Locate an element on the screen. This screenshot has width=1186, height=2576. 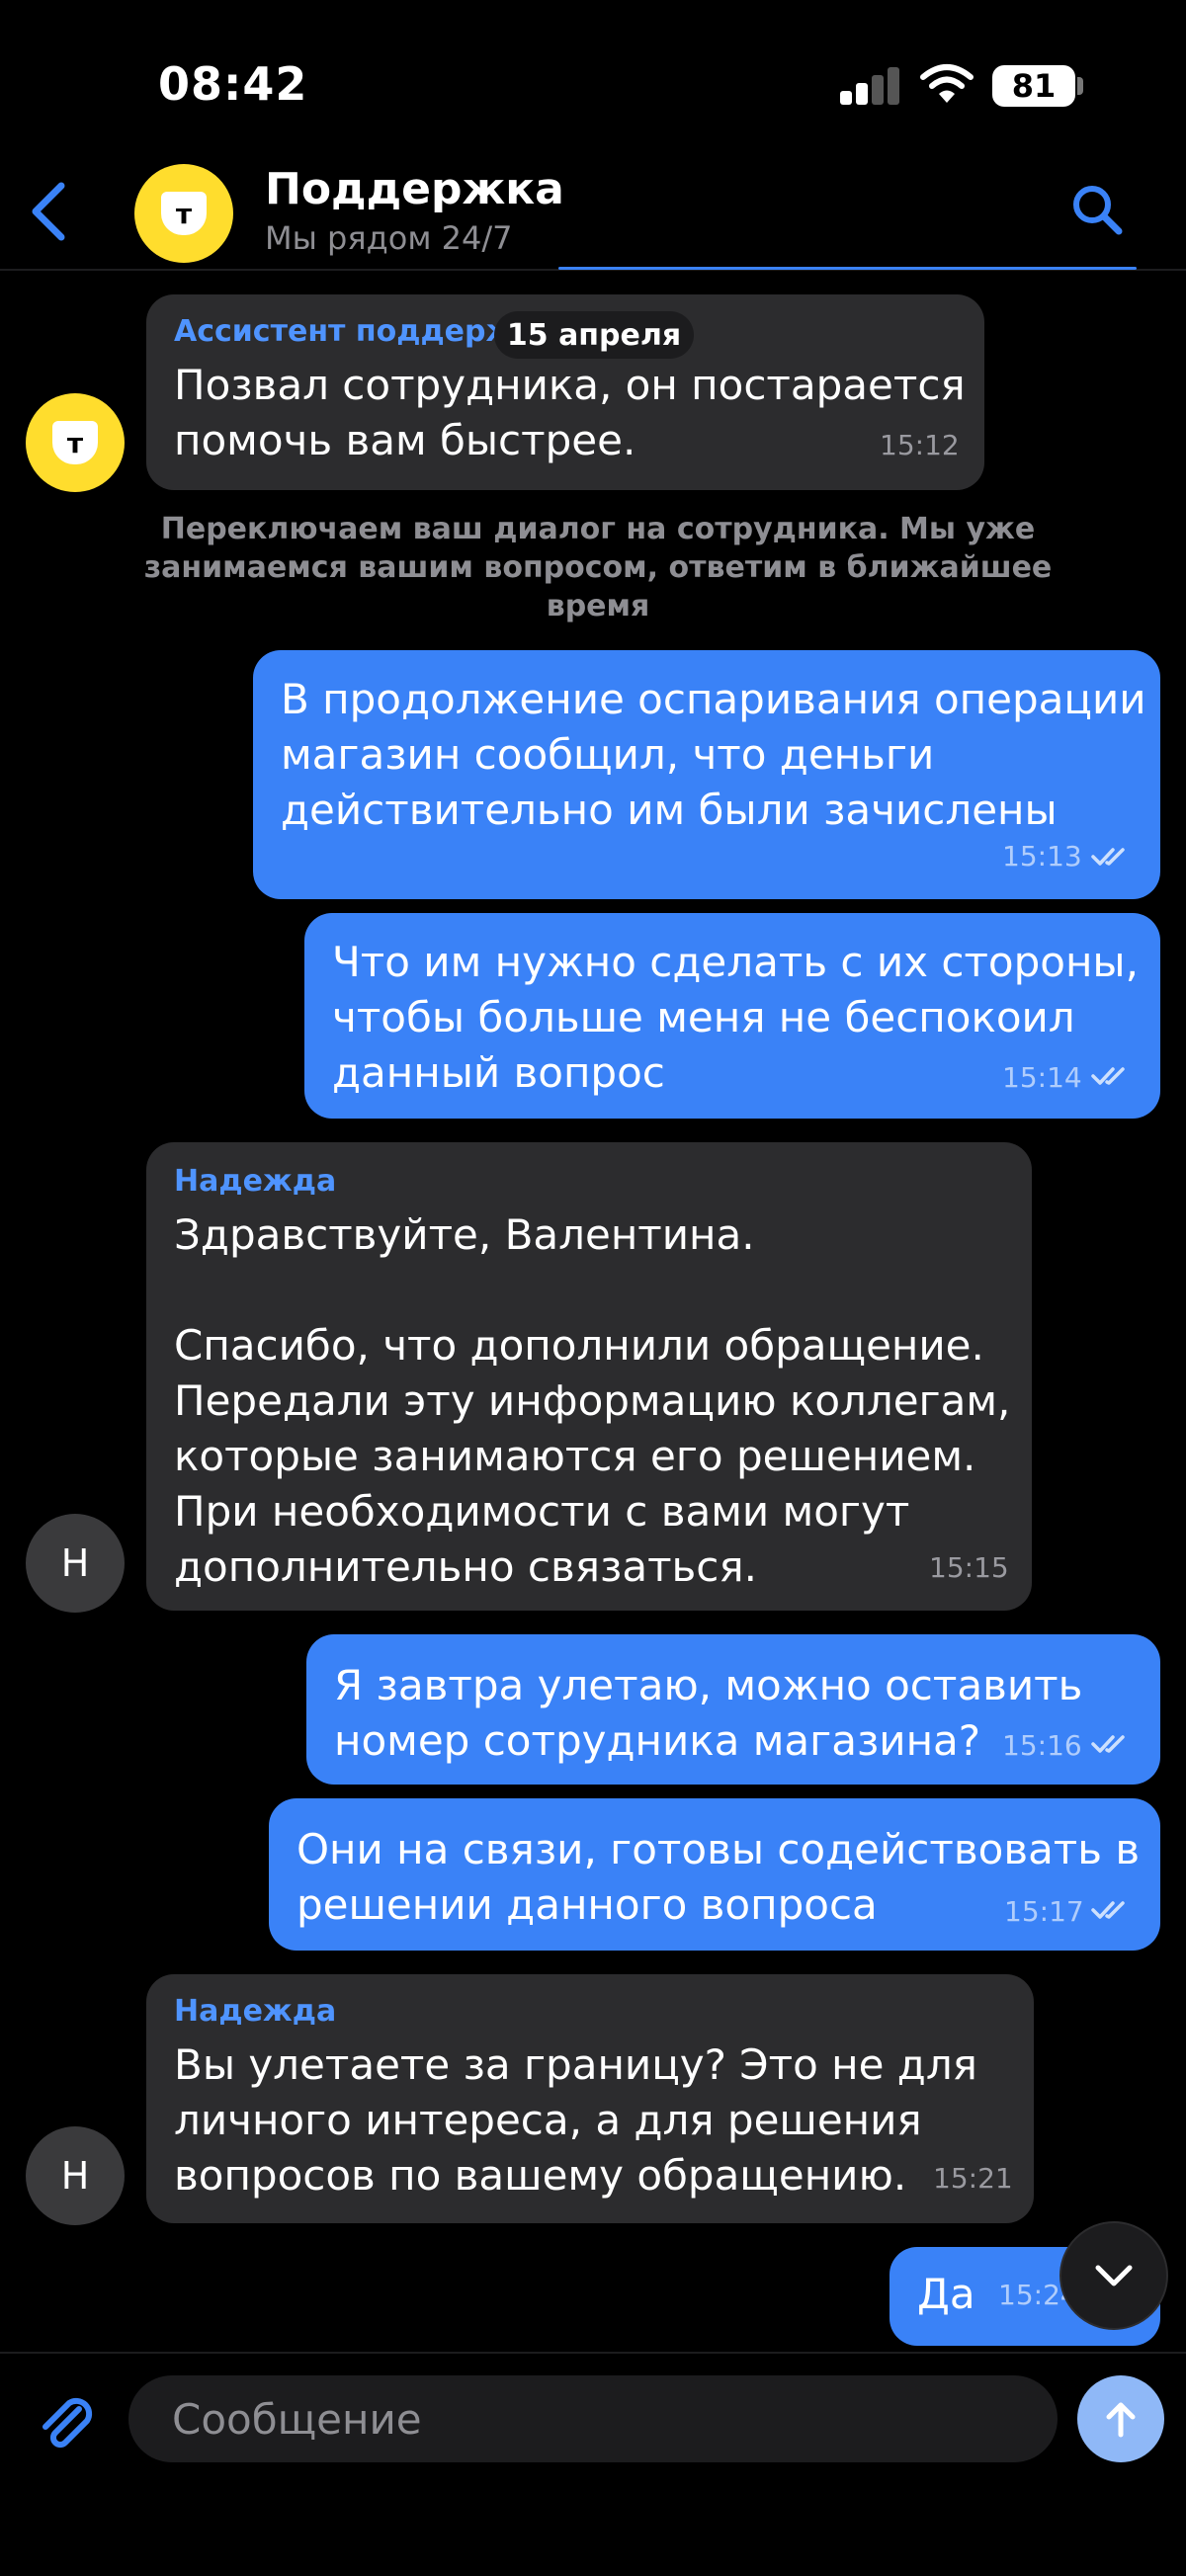
status-time: 08:42 is located at coordinates (233, 84).